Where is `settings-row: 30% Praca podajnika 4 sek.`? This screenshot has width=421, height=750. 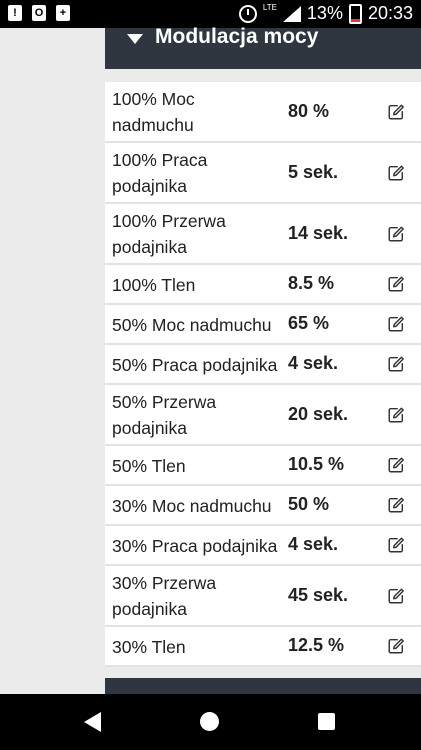 settings-row: 30% Praca podajnika 4 sek. is located at coordinates (263, 546).